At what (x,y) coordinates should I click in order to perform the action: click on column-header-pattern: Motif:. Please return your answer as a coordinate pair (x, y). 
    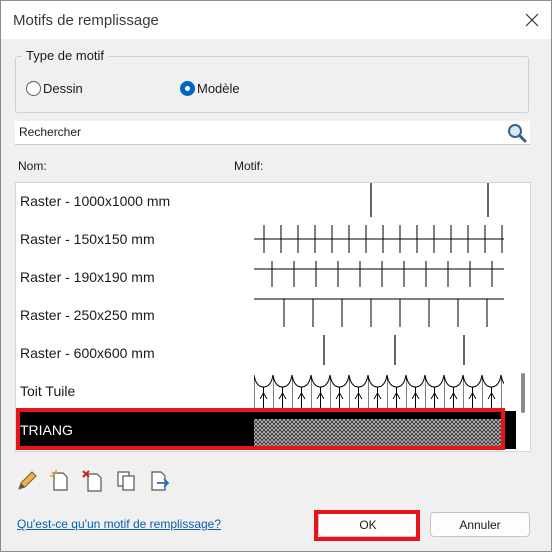
    Looking at the image, I should click on (249, 166).